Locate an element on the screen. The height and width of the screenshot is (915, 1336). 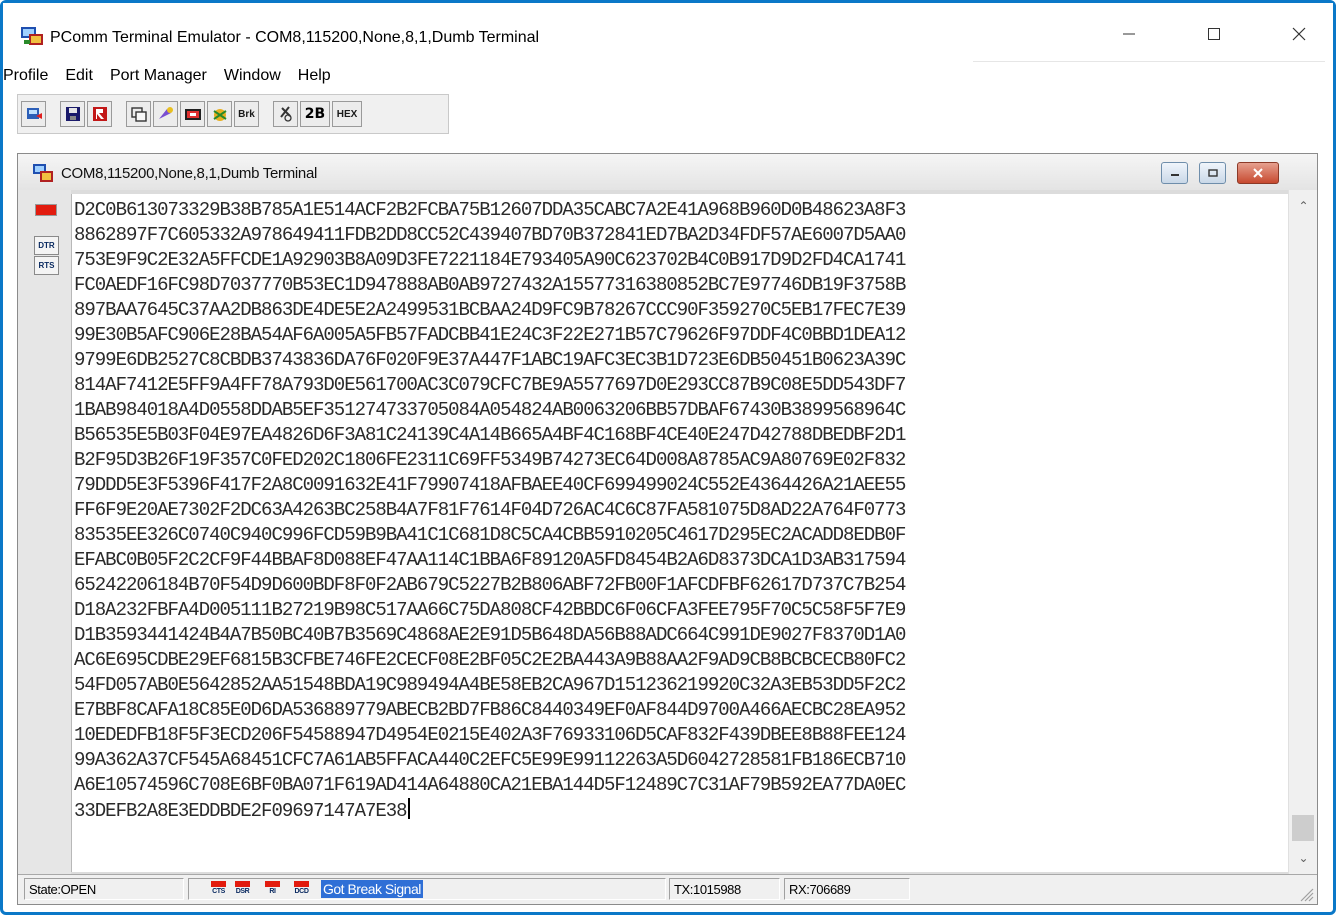
dcd-label: DCD is located at coordinates (301, 891).